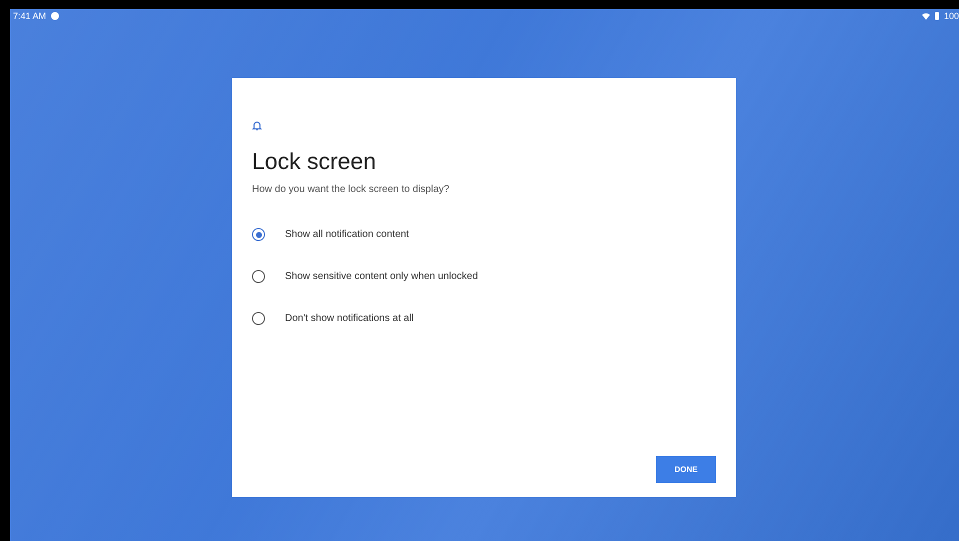  I want to click on dialog-title: Lock screen, so click(315, 161).